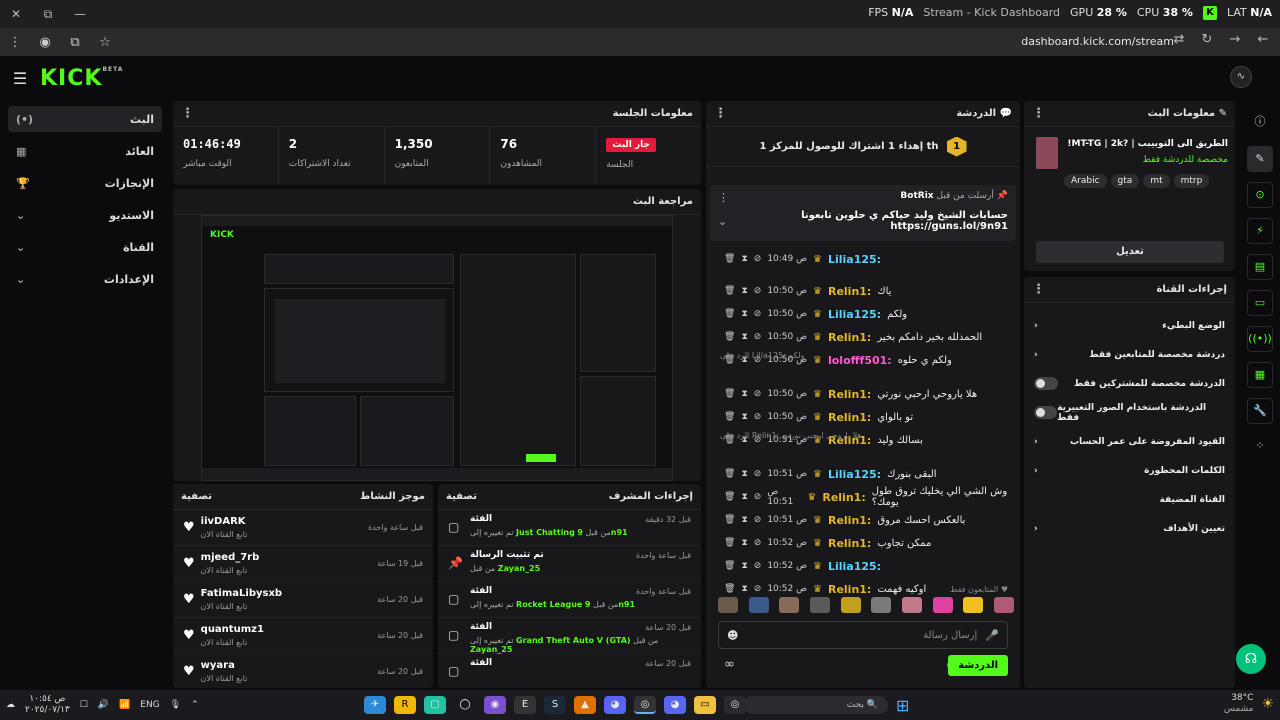  Describe the element at coordinates (85, 119) in the screenshot. I see `sidebar-item-stream: (•) البث` at that location.